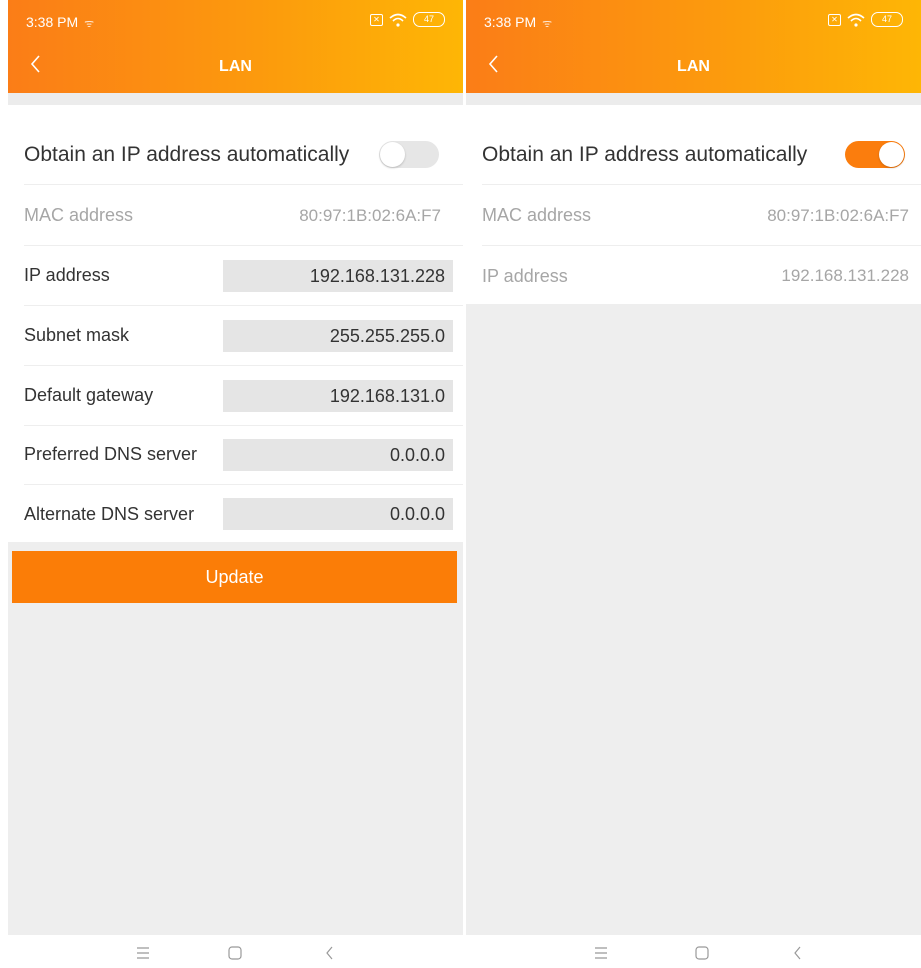 This screenshot has height=968, width=921. What do you see at coordinates (89, 395) in the screenshot?
I see `gateway-label: Default gateway` at bounding box center [89, 395].